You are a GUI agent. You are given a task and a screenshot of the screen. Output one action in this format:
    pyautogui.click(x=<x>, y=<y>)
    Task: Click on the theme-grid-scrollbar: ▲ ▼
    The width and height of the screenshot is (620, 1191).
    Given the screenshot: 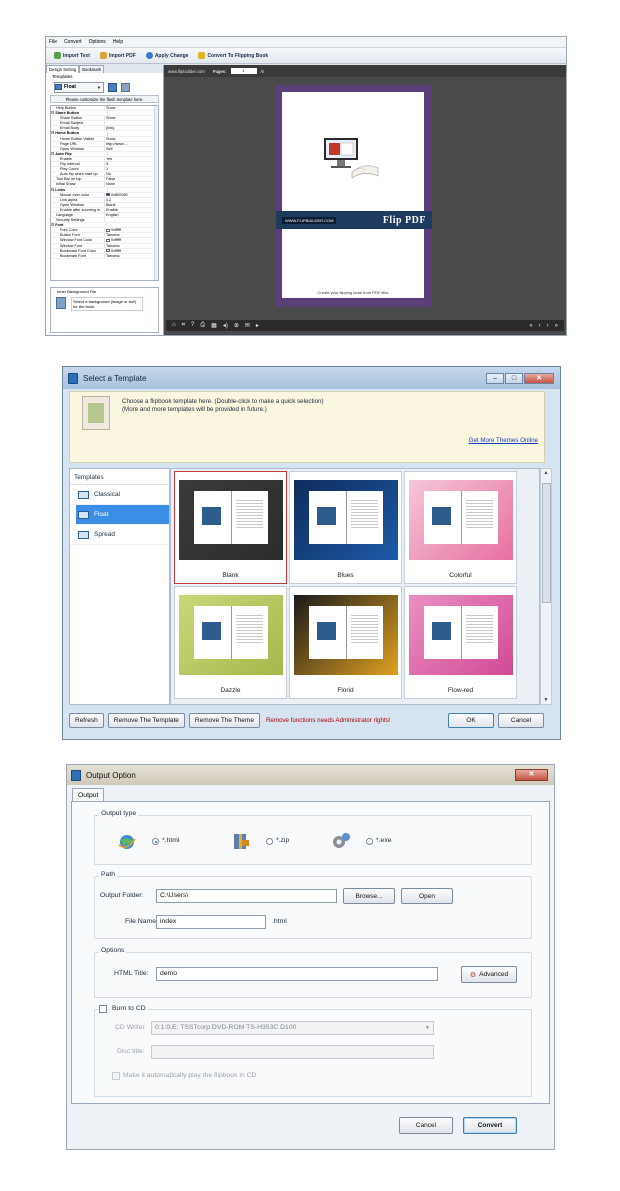 What is the action you would take?
    pyautogui.click(x=546, y=586)
    